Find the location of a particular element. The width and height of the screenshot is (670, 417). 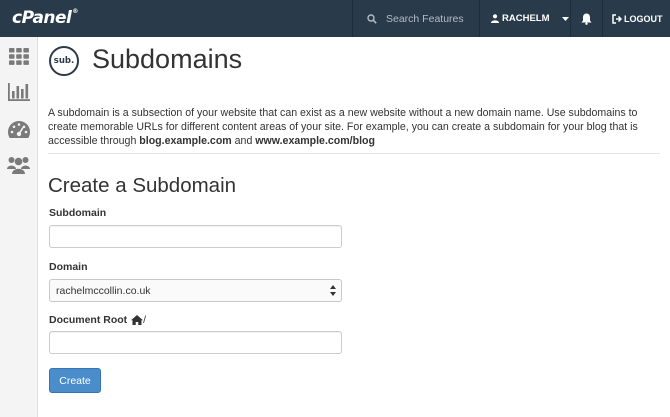

intro-example-subdomain: blog.example.com is located at coordinates (185, 141).